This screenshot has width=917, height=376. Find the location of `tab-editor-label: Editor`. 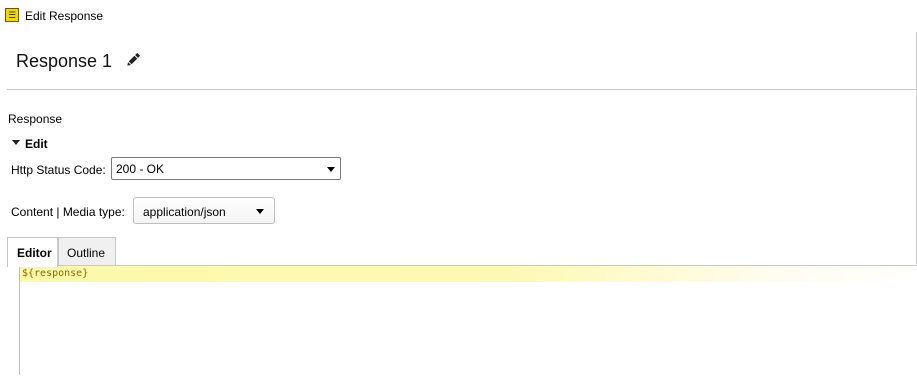

tab-editor-label: Editor is located at coordinates (34, 253).